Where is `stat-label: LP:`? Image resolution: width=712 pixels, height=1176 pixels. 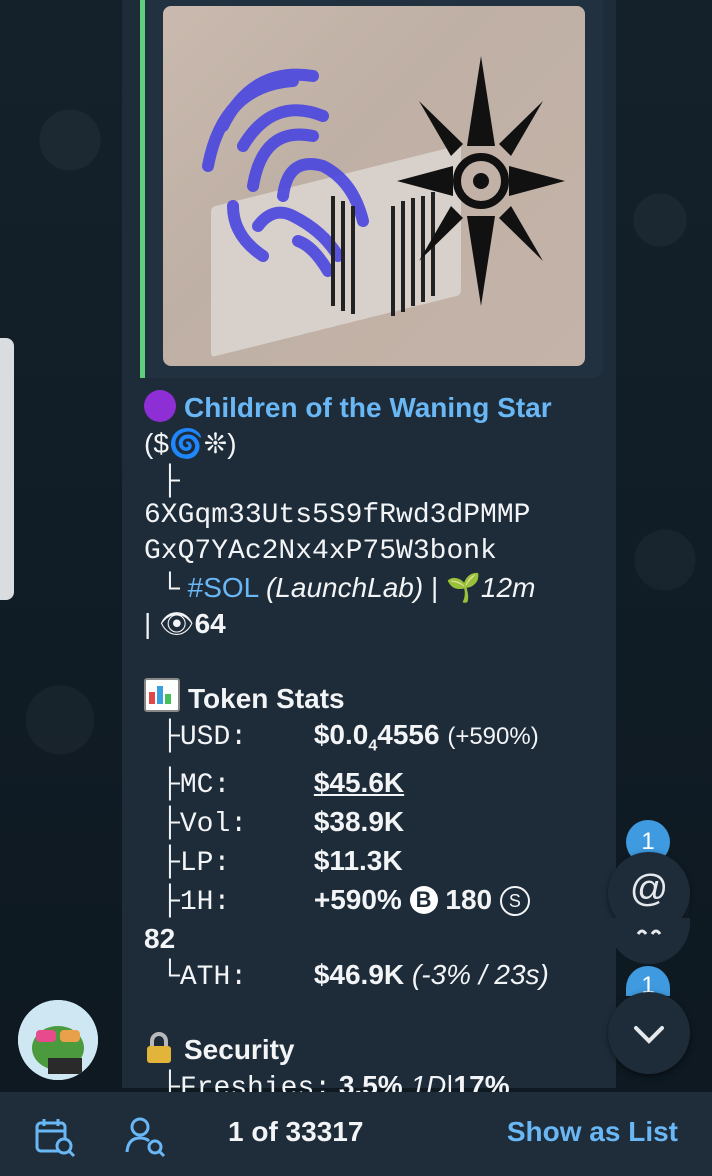
stat-label: LP: is located at coordinates (205, 863).